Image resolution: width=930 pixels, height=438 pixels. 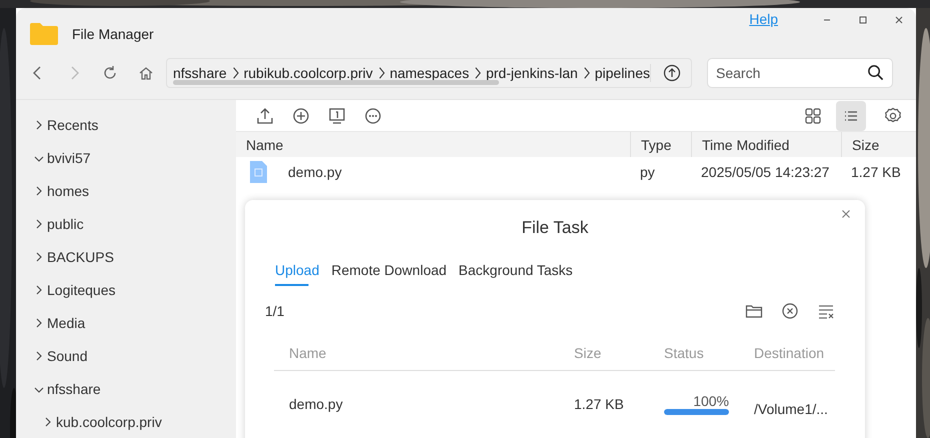 What do you see at coordinates (315, 172) in the screenshot?
I see `file-name: demo.py` at bounding box center [315, 172].